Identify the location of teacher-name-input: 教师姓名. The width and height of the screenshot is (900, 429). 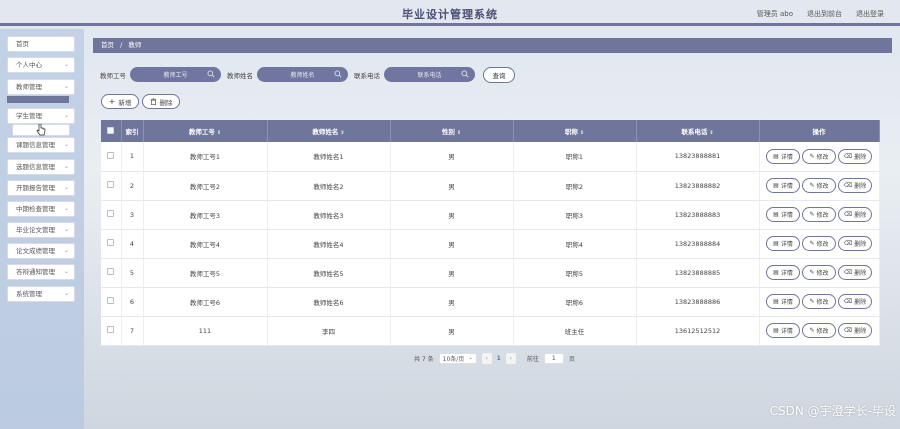
(302, 74).